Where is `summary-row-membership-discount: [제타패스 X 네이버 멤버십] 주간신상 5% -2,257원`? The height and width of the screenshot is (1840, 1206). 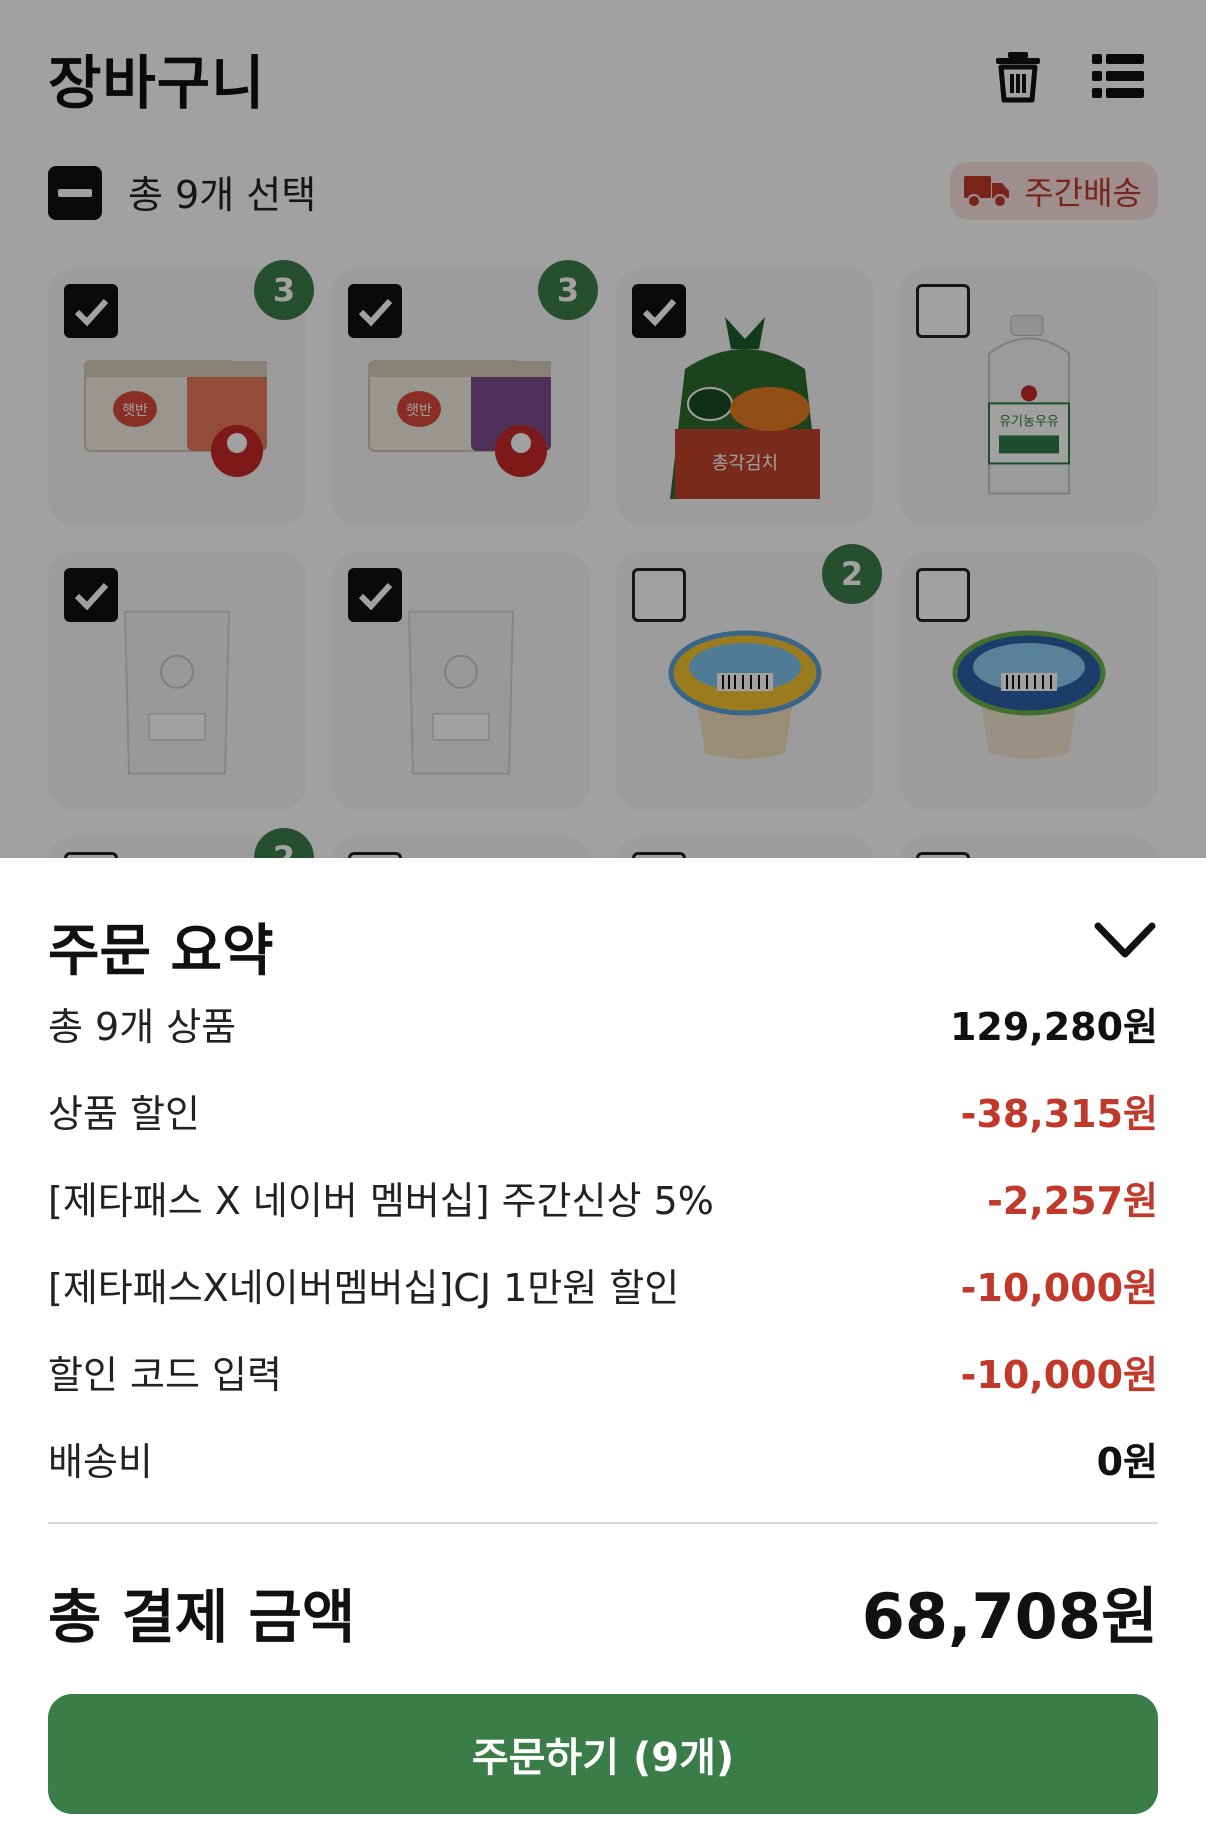 summary-row-membership-discount: [제타패스 X 네이버 멤버십] 주간신상 5% -2,257원 is located at coordinates (603, 1192).